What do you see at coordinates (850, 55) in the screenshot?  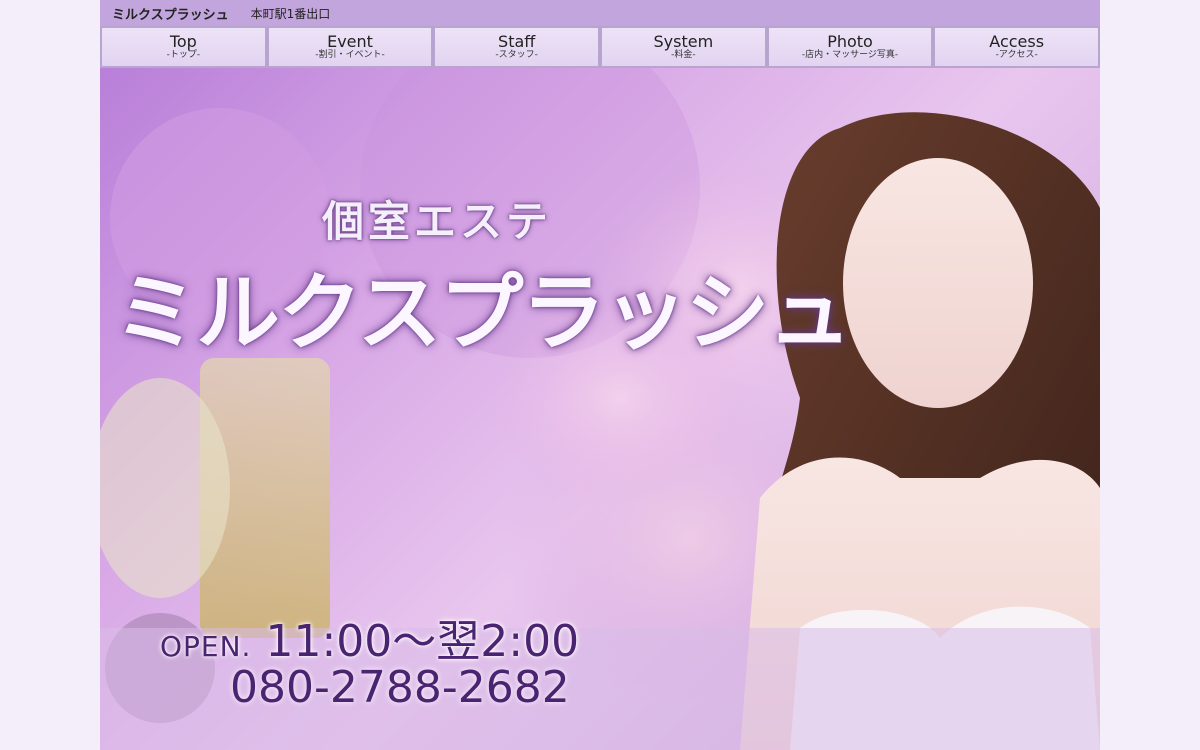 I see `nav-sublabel: -店内・マッサージ写真-` at bounding box center [850, 55].